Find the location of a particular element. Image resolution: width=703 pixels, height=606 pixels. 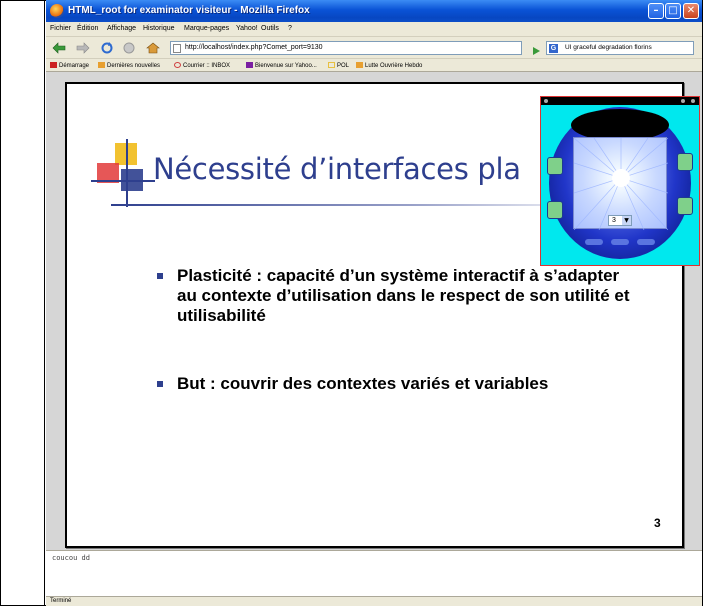

minimize-button: – is located at coordinates (656, 11).